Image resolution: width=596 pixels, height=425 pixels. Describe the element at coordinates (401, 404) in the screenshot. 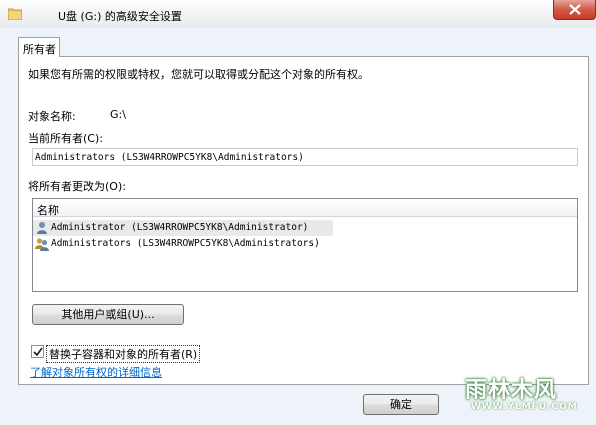

I see `ok-button: 确定` at that location.